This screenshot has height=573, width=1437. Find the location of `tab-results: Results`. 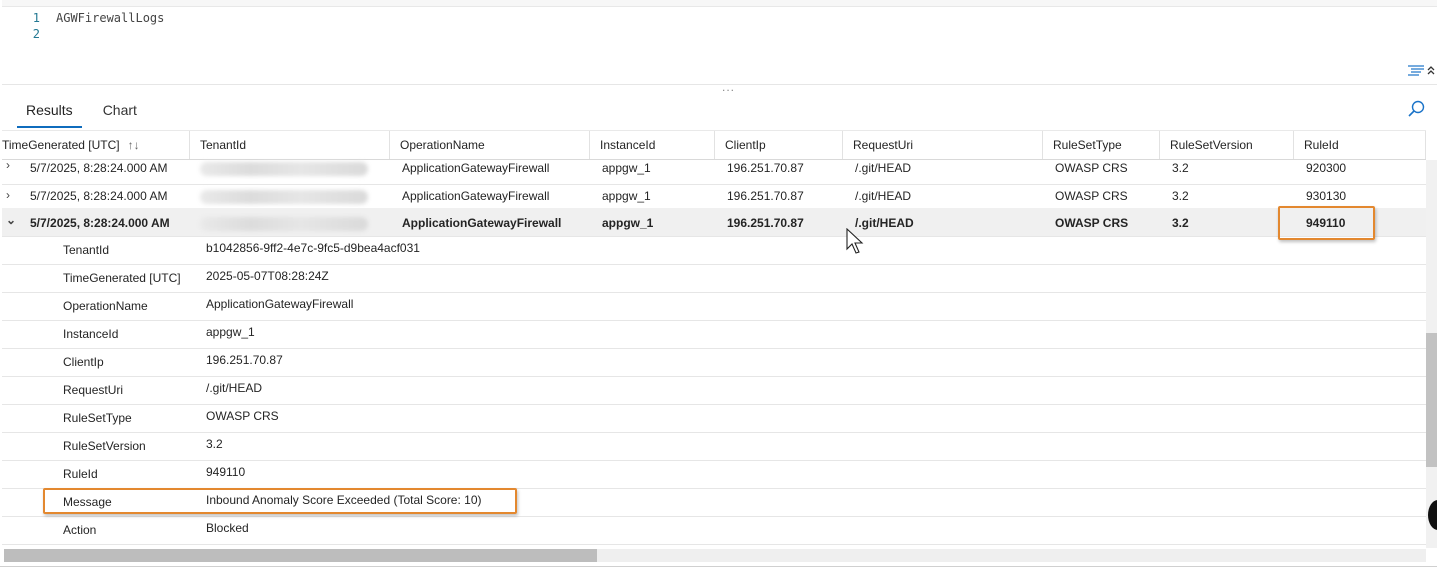

tab-results: Results is located at coordinates (49, 112).